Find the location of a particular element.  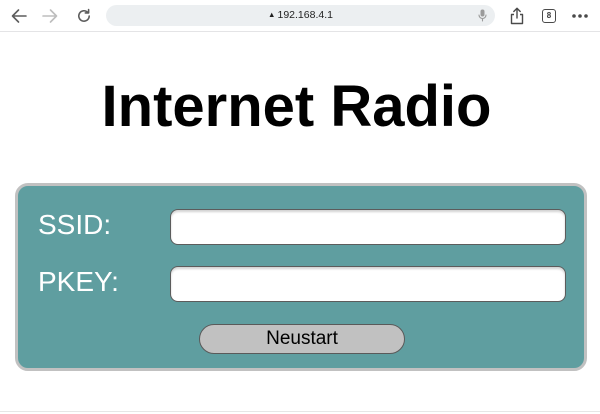

share-button is located at coordinates (517, 16).